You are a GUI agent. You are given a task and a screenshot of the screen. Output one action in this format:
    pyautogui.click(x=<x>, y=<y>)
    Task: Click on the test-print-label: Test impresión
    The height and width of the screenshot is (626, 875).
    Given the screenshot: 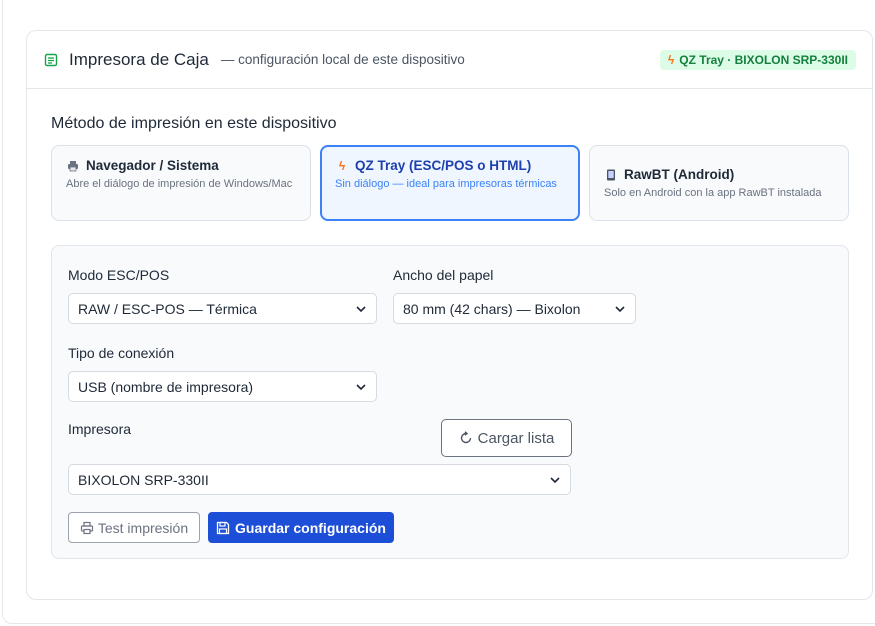 What is the action you would take?
    pyautogui.click(x=143, y=527)
    